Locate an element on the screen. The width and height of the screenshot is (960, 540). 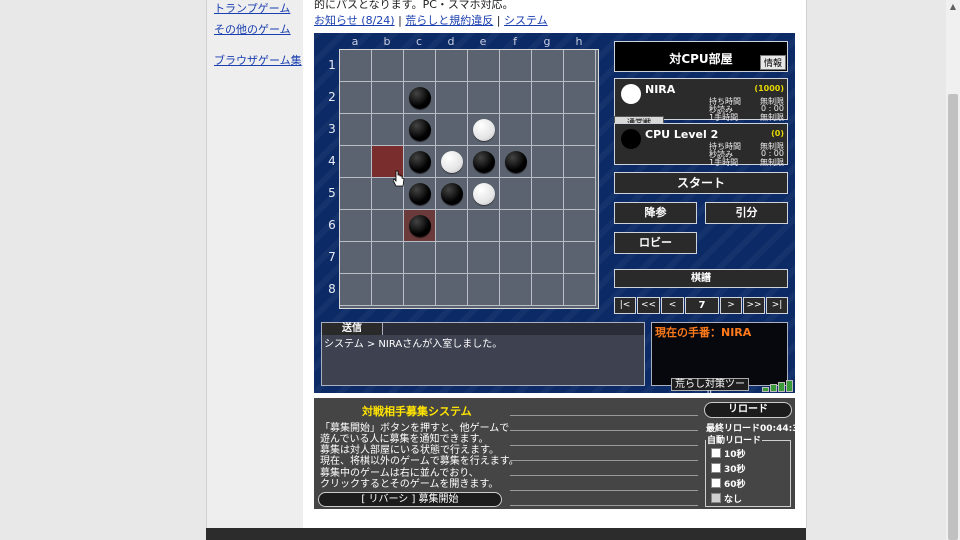
rules-link: 荒らしと規約違反 is located at coordinates (449, 20).